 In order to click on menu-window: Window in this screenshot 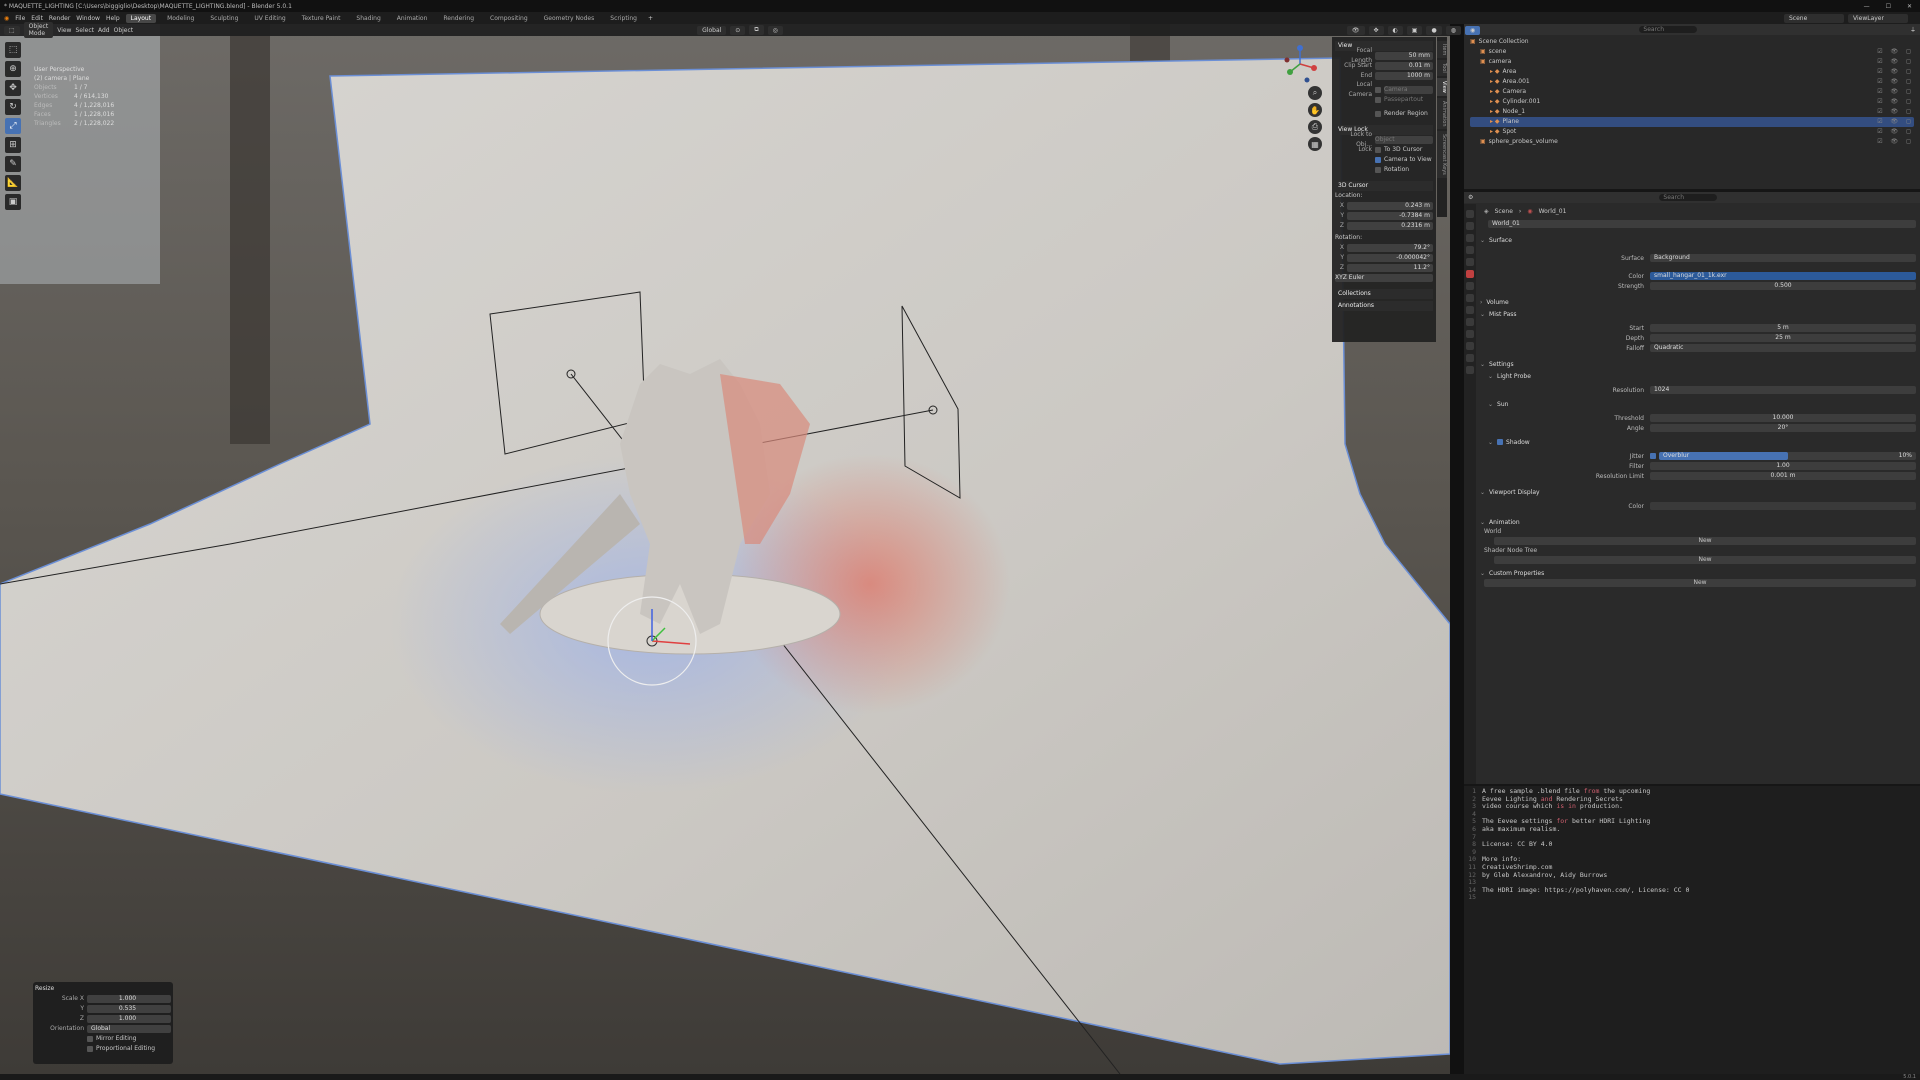, I will do `click(88, 18)`.